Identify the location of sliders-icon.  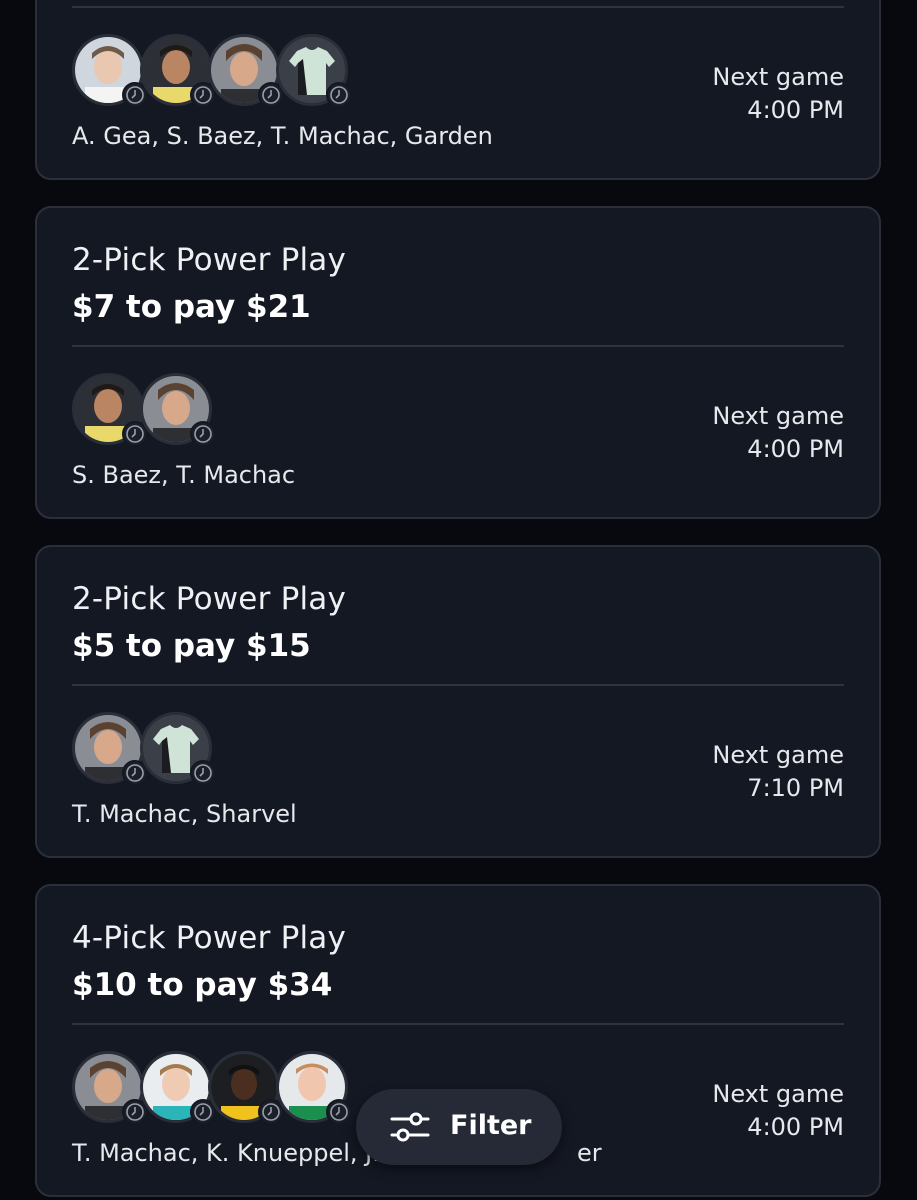
(410, 1129).